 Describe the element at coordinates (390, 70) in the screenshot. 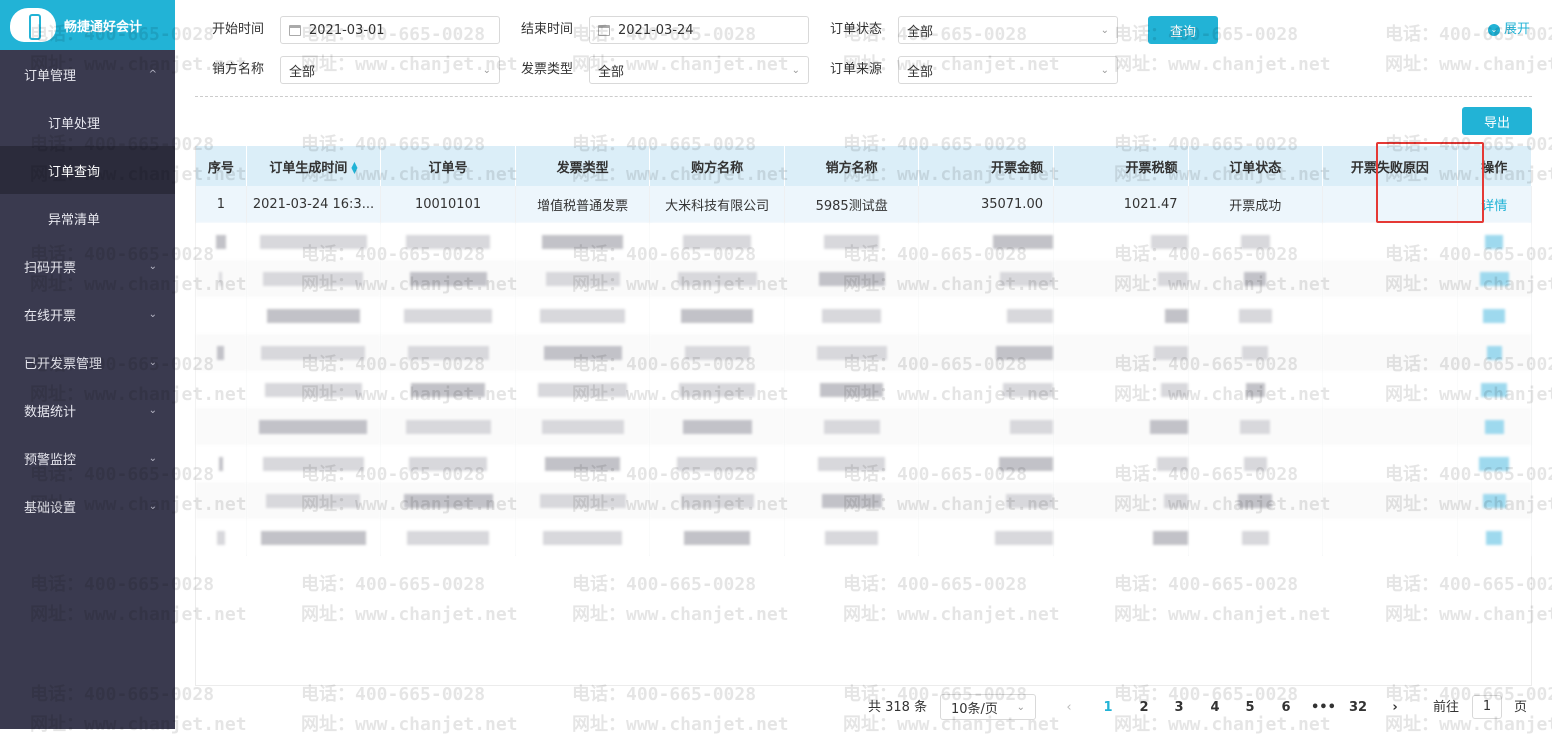

I see `seller-name-select: 全部 ⌄` at that location.